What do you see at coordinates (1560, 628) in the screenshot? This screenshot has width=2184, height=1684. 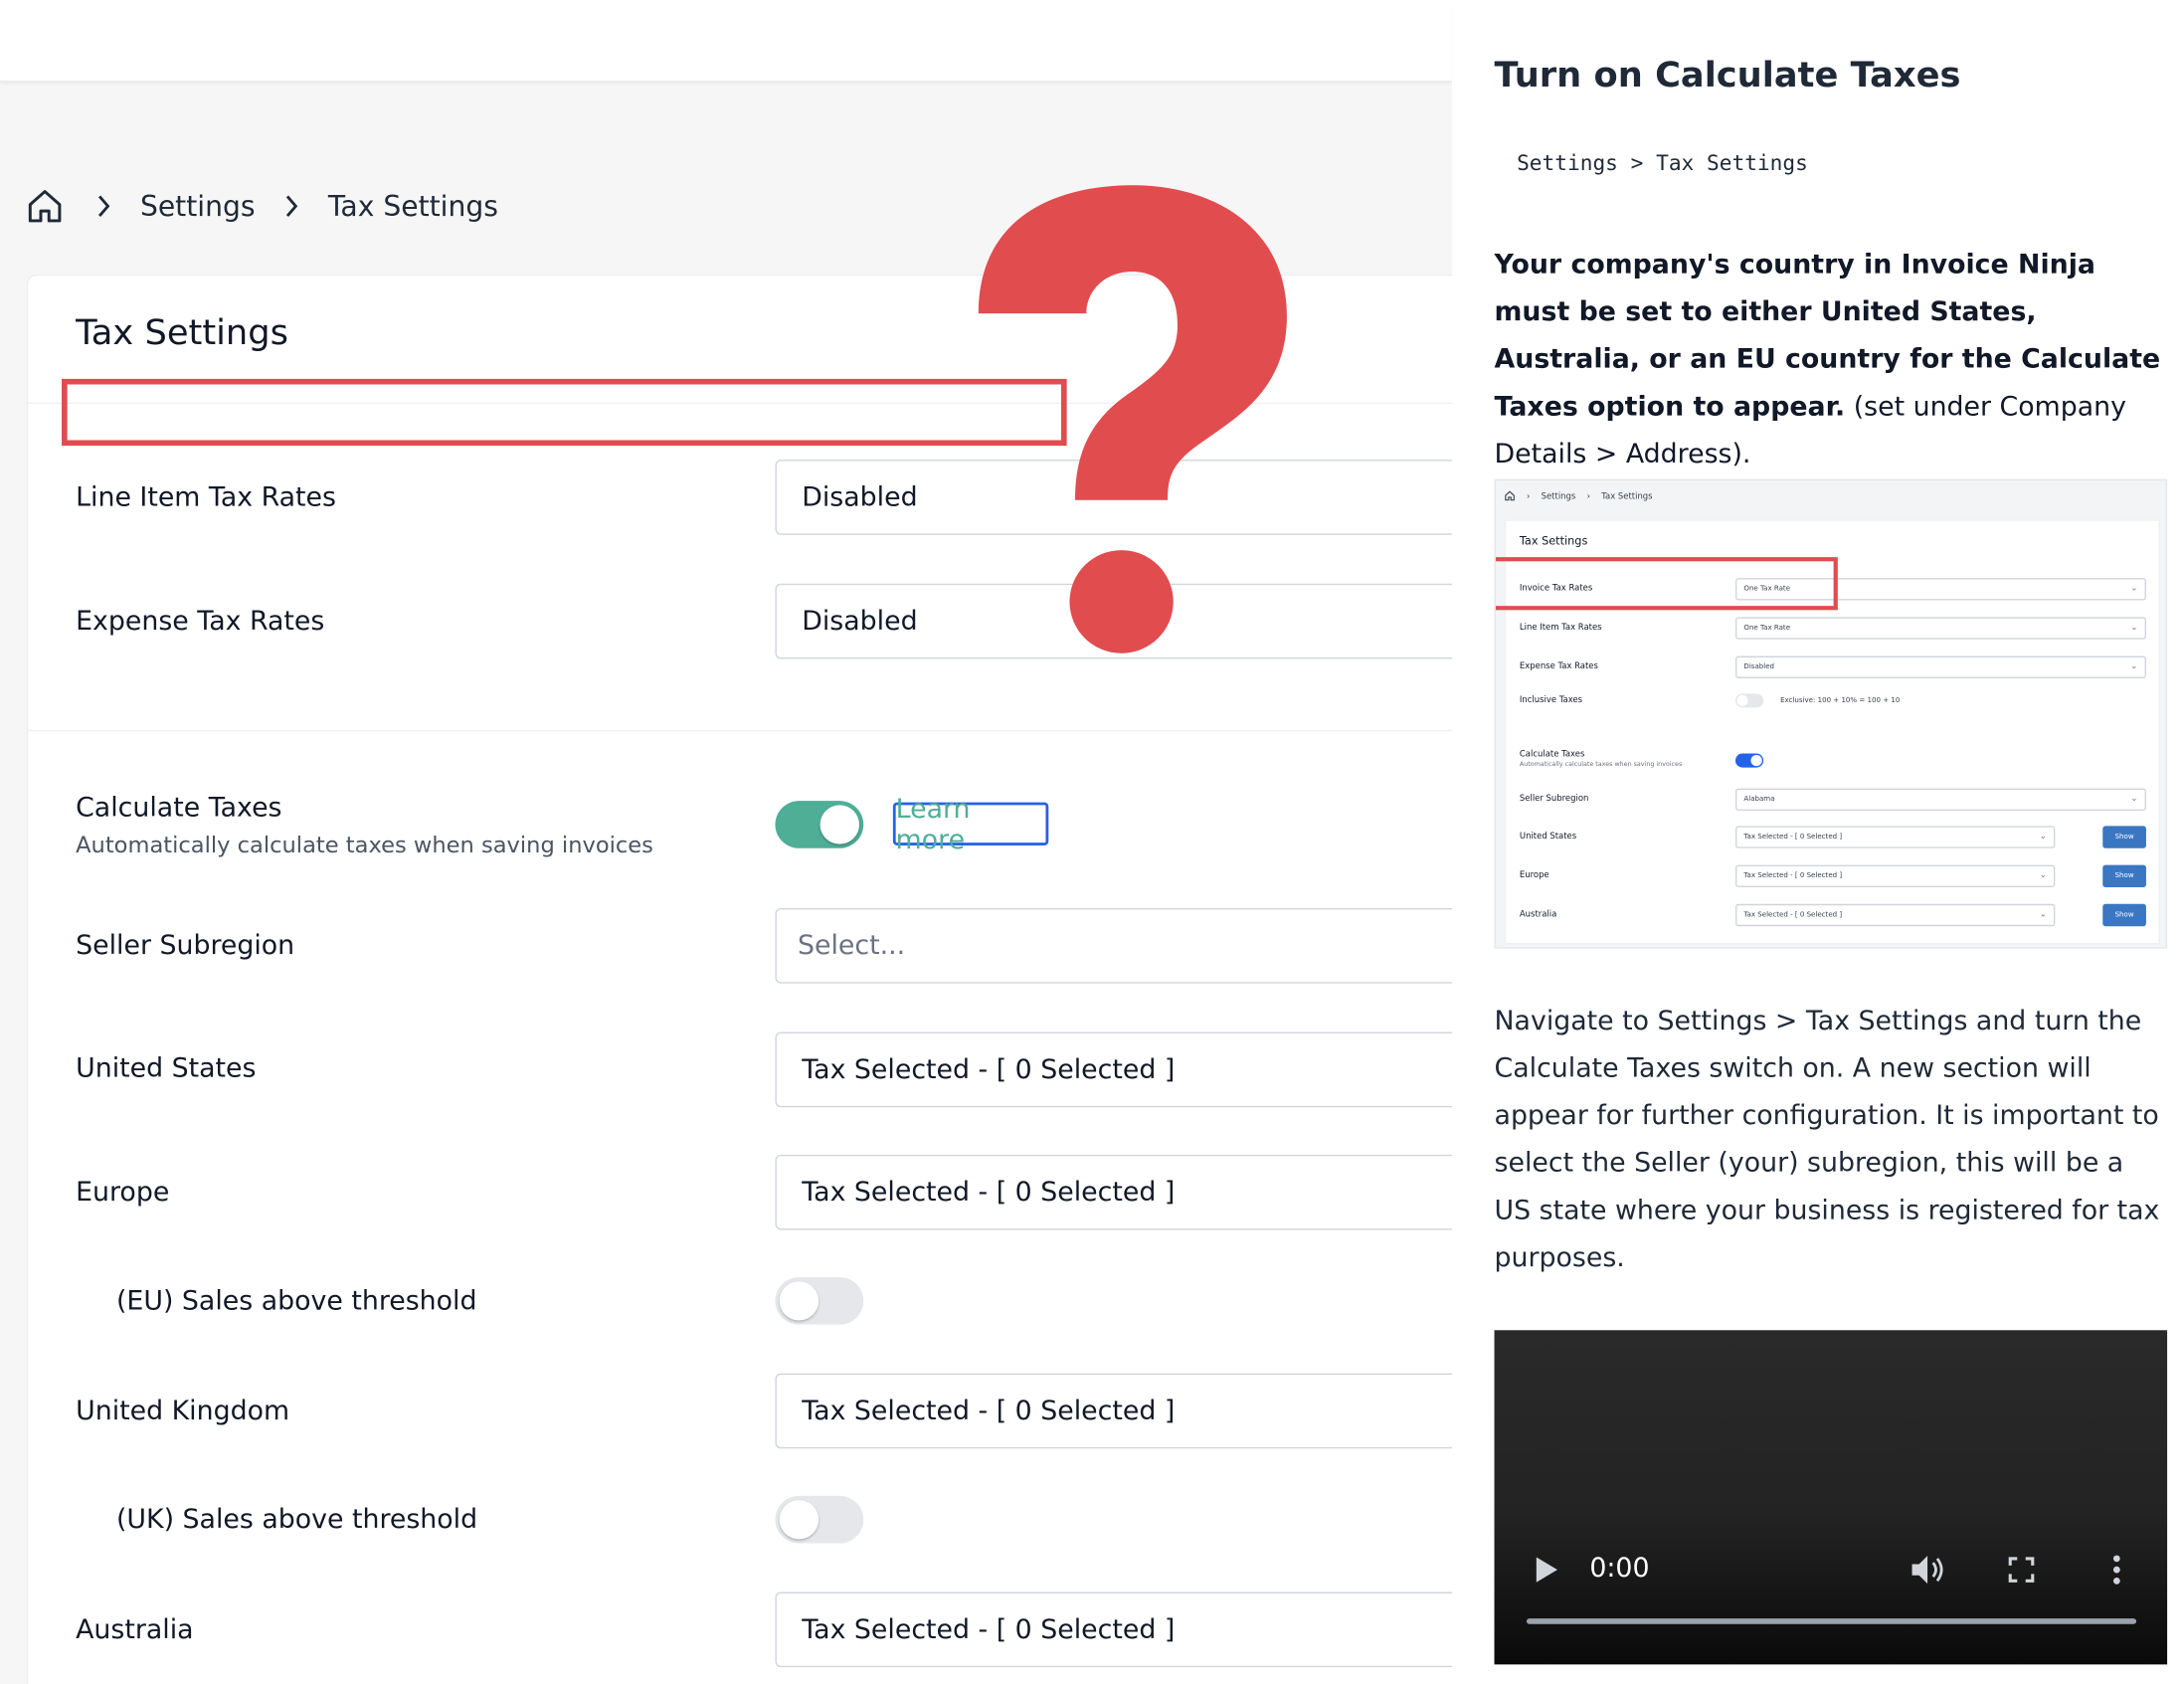 I see `screenshot-line-item-tax-rates-label: Line Item Tax Rates` at bounding box center [1560, 628].